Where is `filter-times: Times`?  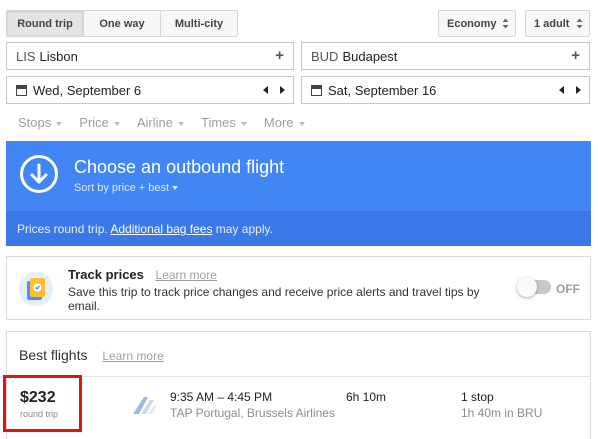
filter-times: Times is located at coordinates (224, 122).